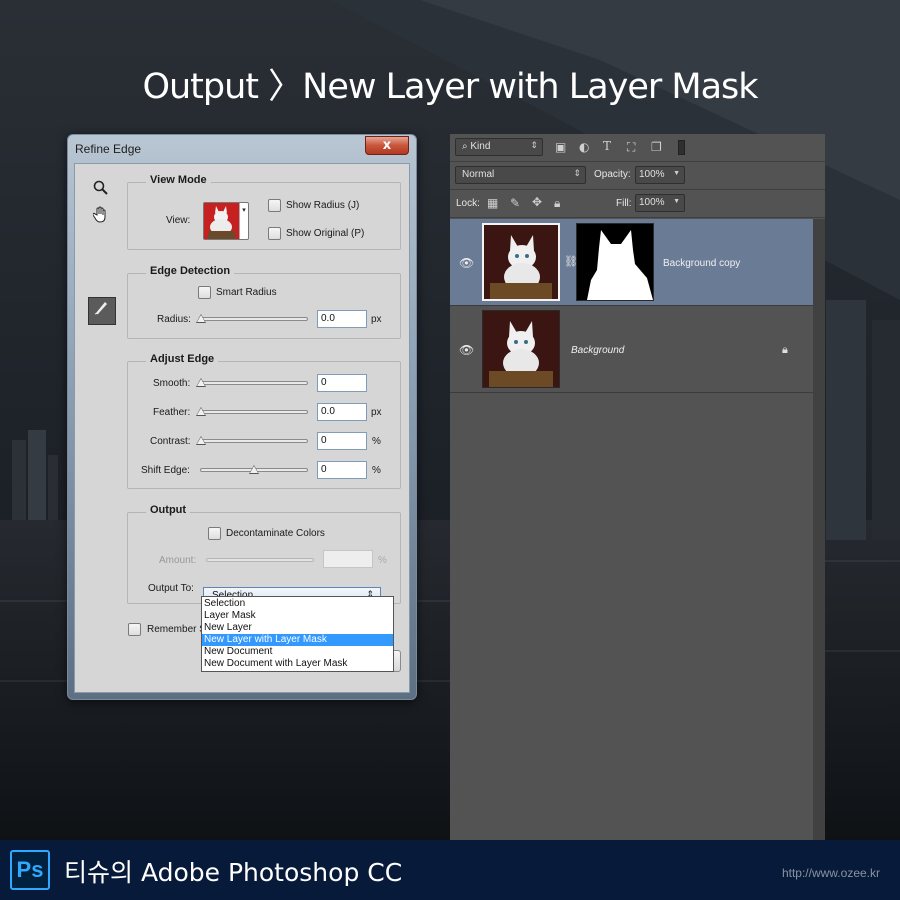 Image resolution: width=900 pixels, height=900 pixels. Describe the element at coordinates (168, 510) in the screenshot. I see `output-title: Output` at that location.